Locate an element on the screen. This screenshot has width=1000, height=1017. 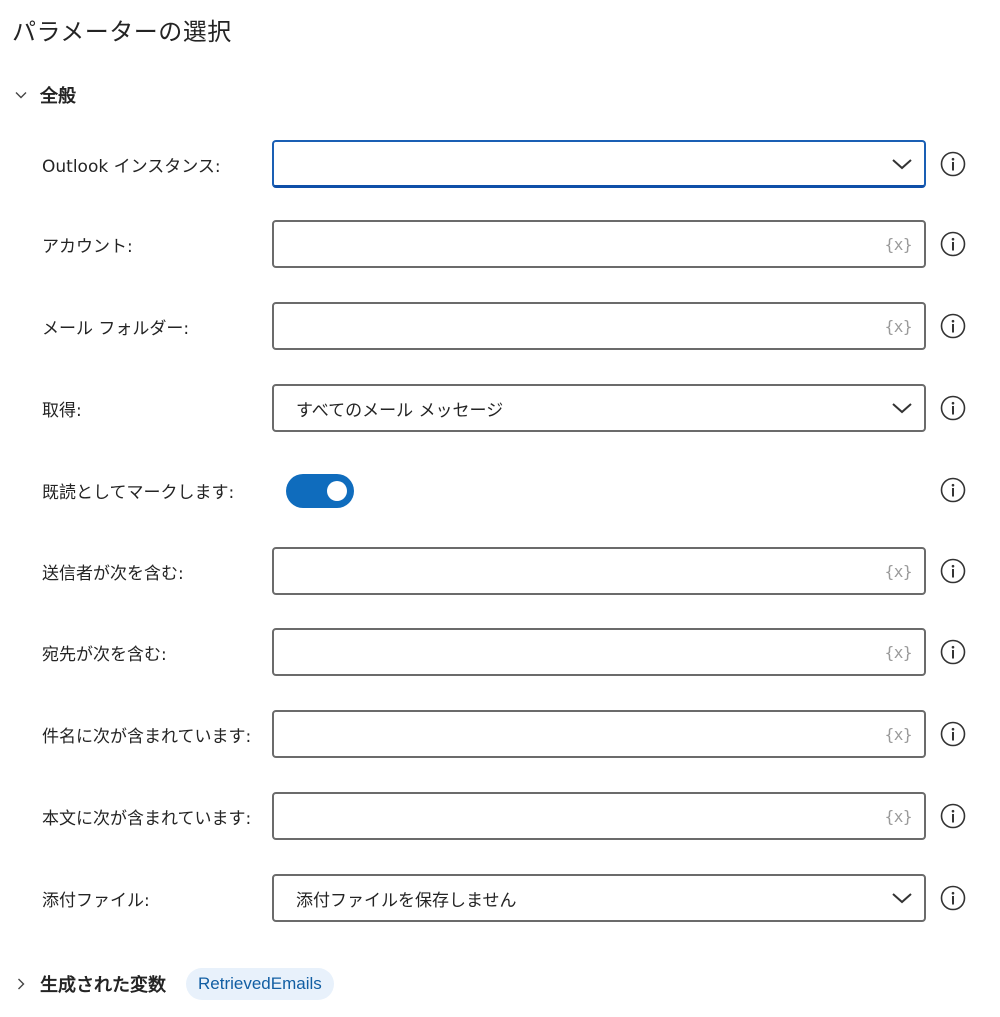
attachments-dropdown: 添付ファイルを保存しません is located at coordinates (599, 898).